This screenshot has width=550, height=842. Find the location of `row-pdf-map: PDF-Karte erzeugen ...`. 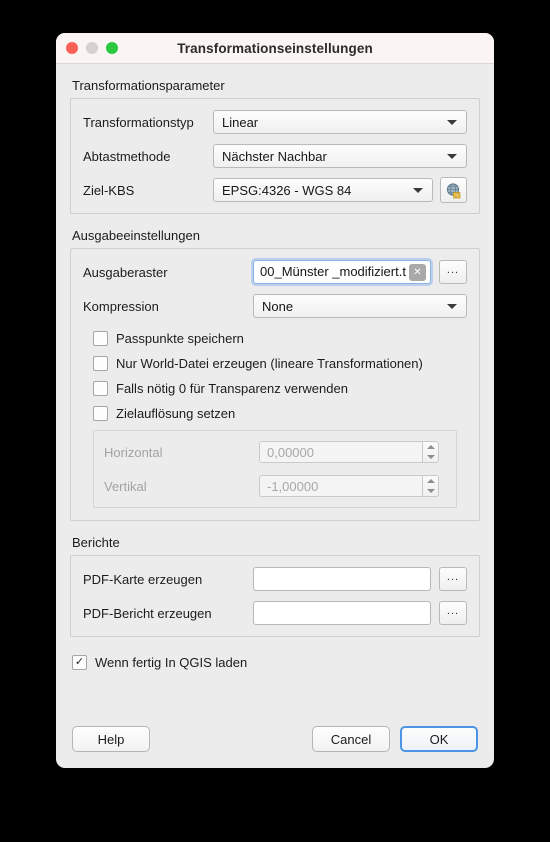

row-pdf-map: PDF-Karte erzeugen ... is located at coordinates (275, 579).